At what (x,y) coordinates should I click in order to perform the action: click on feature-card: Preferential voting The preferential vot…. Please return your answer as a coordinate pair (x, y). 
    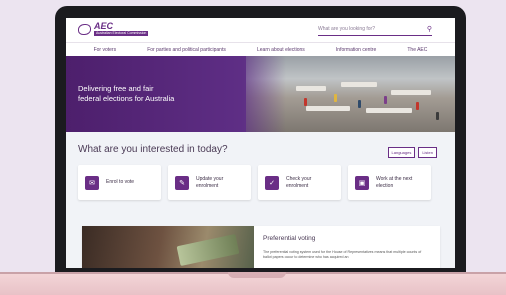
    Looking at the image, I should click on (261, 247).